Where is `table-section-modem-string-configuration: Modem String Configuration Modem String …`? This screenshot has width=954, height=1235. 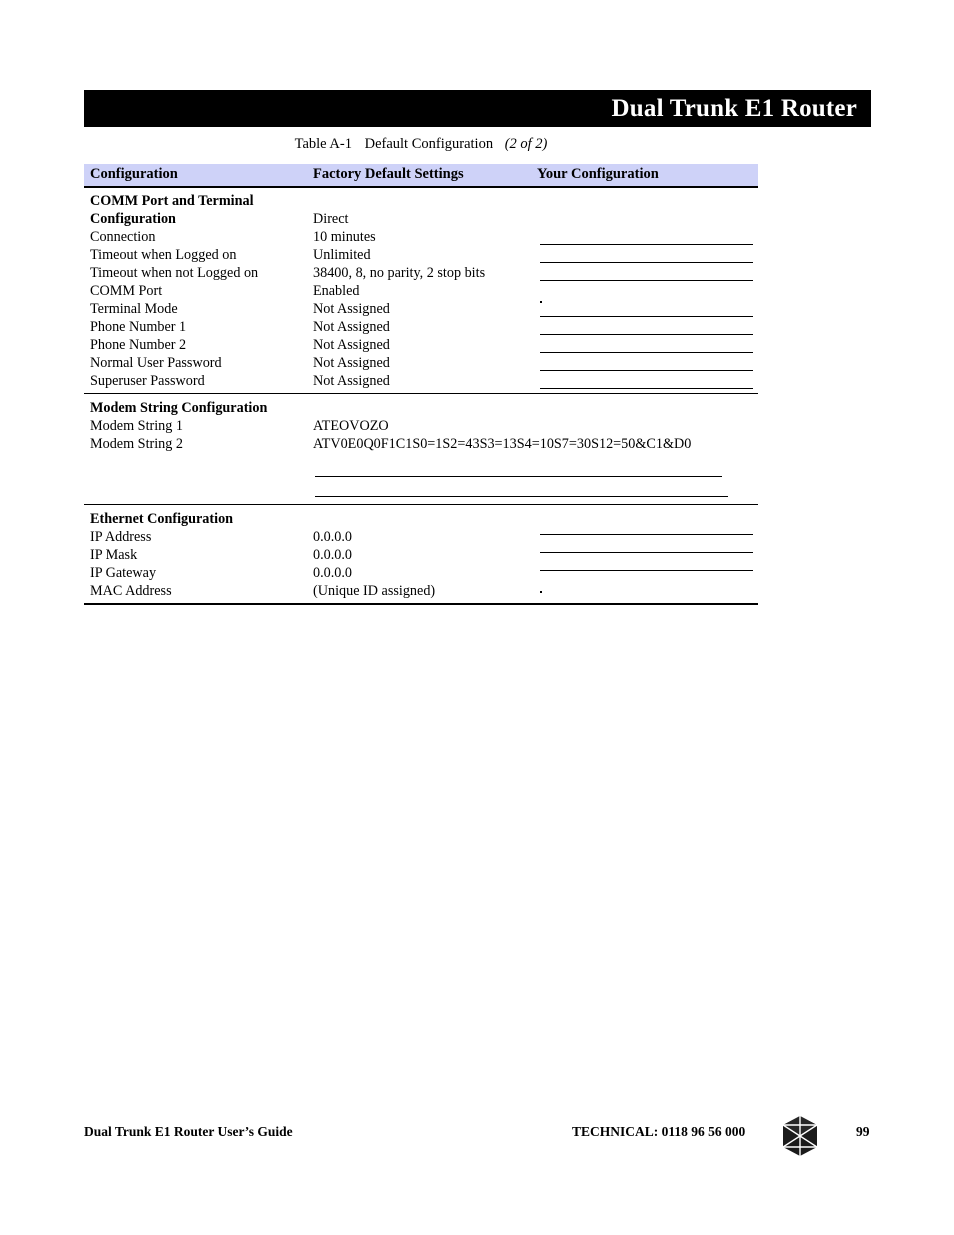
table-section-modem-string-configuration: Modem String Configuration Modem String … is located at coordinates (421, 449).